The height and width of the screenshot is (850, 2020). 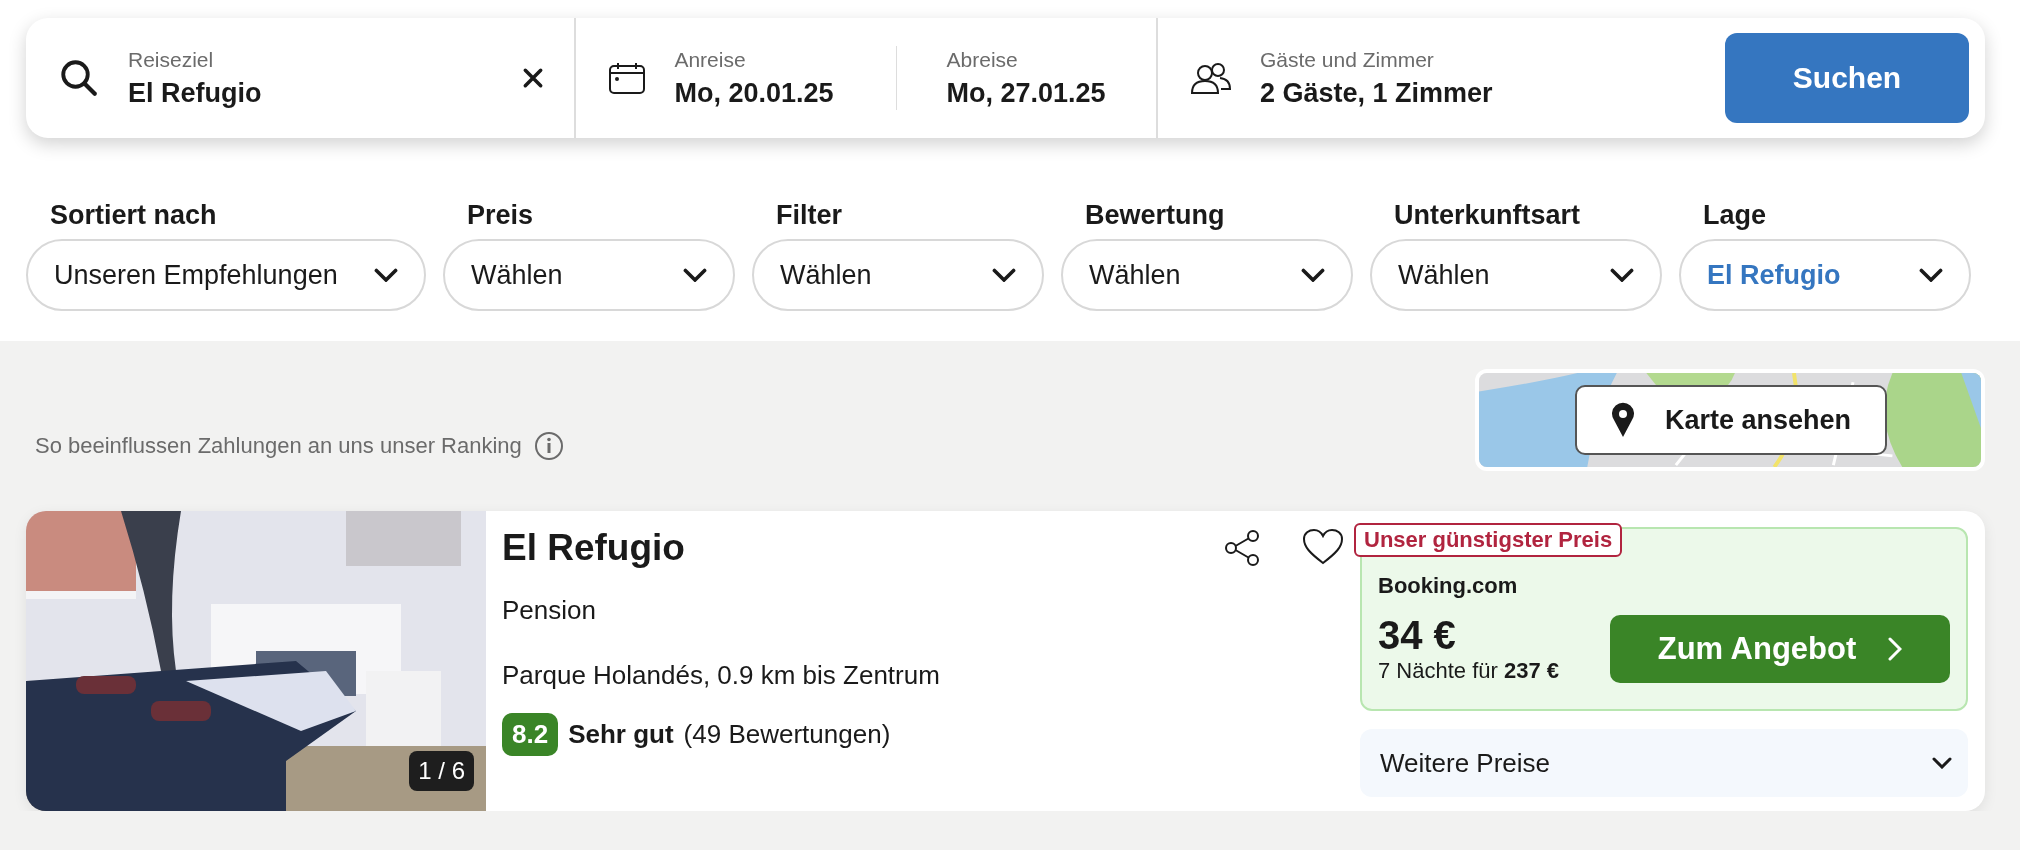 What do you see at coordinates (171, 59) in the screenshot?
I see `field-label: Reiseziel` at bounding box center [171, 59].